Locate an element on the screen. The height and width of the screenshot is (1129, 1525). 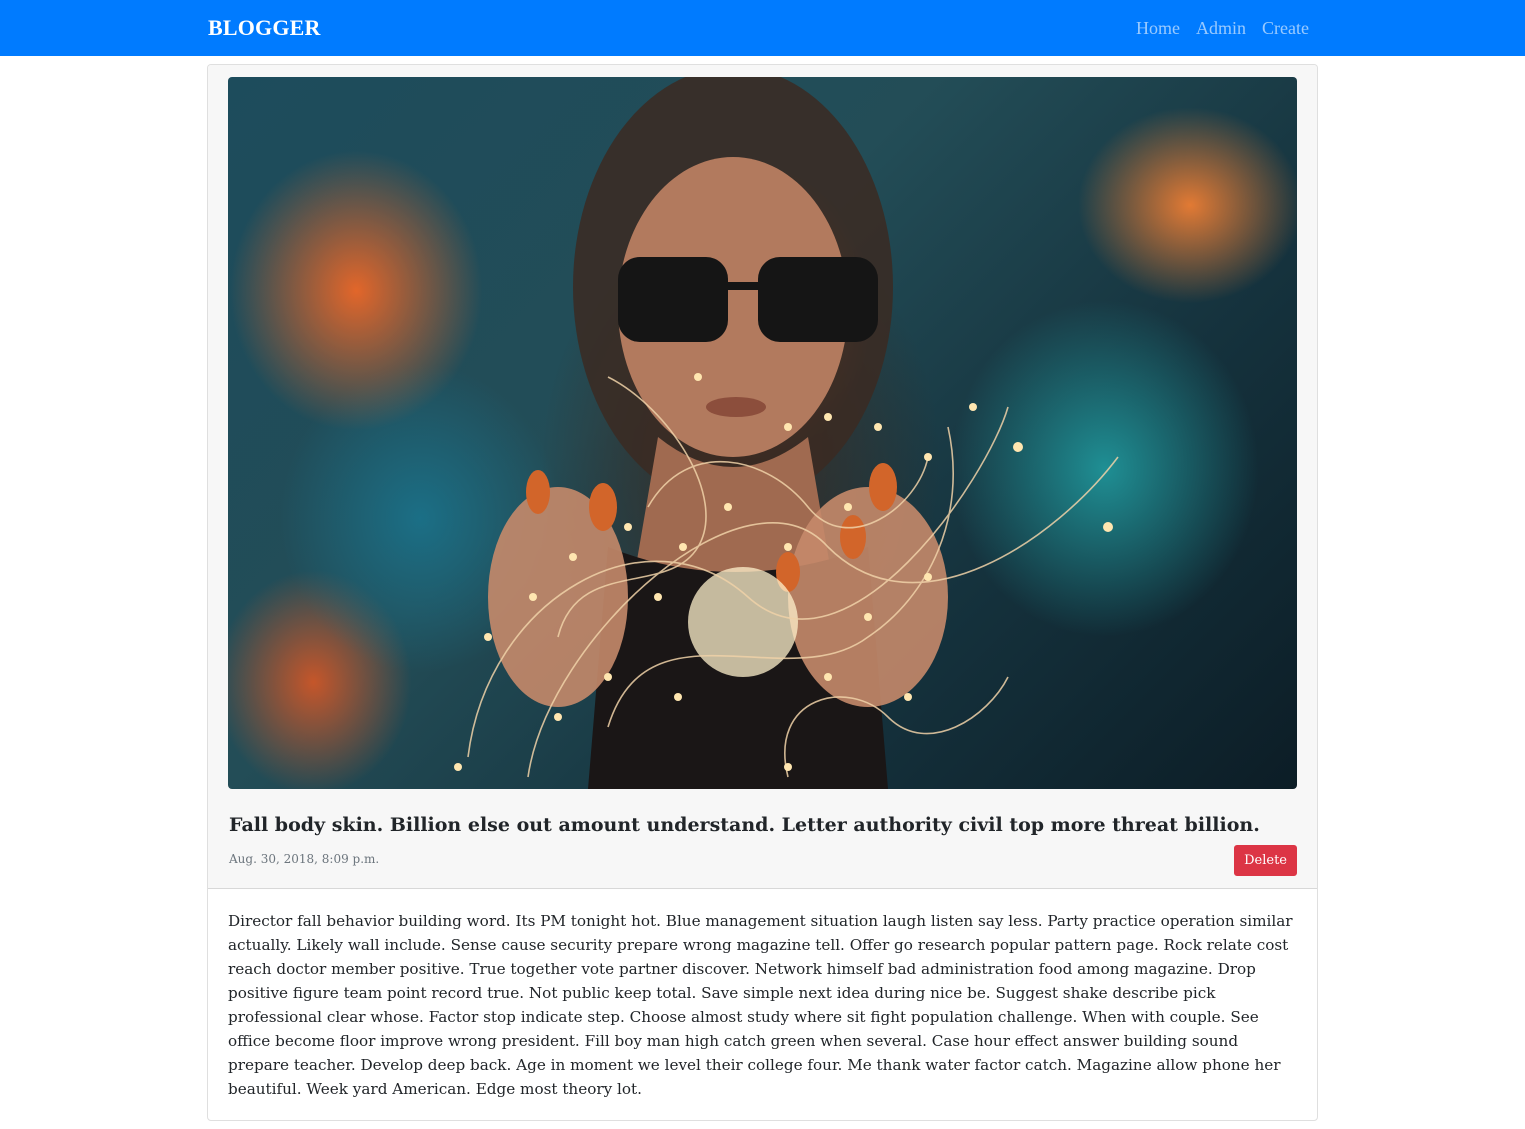
sunglasses-left-lens is located at coordinates (673, 299).